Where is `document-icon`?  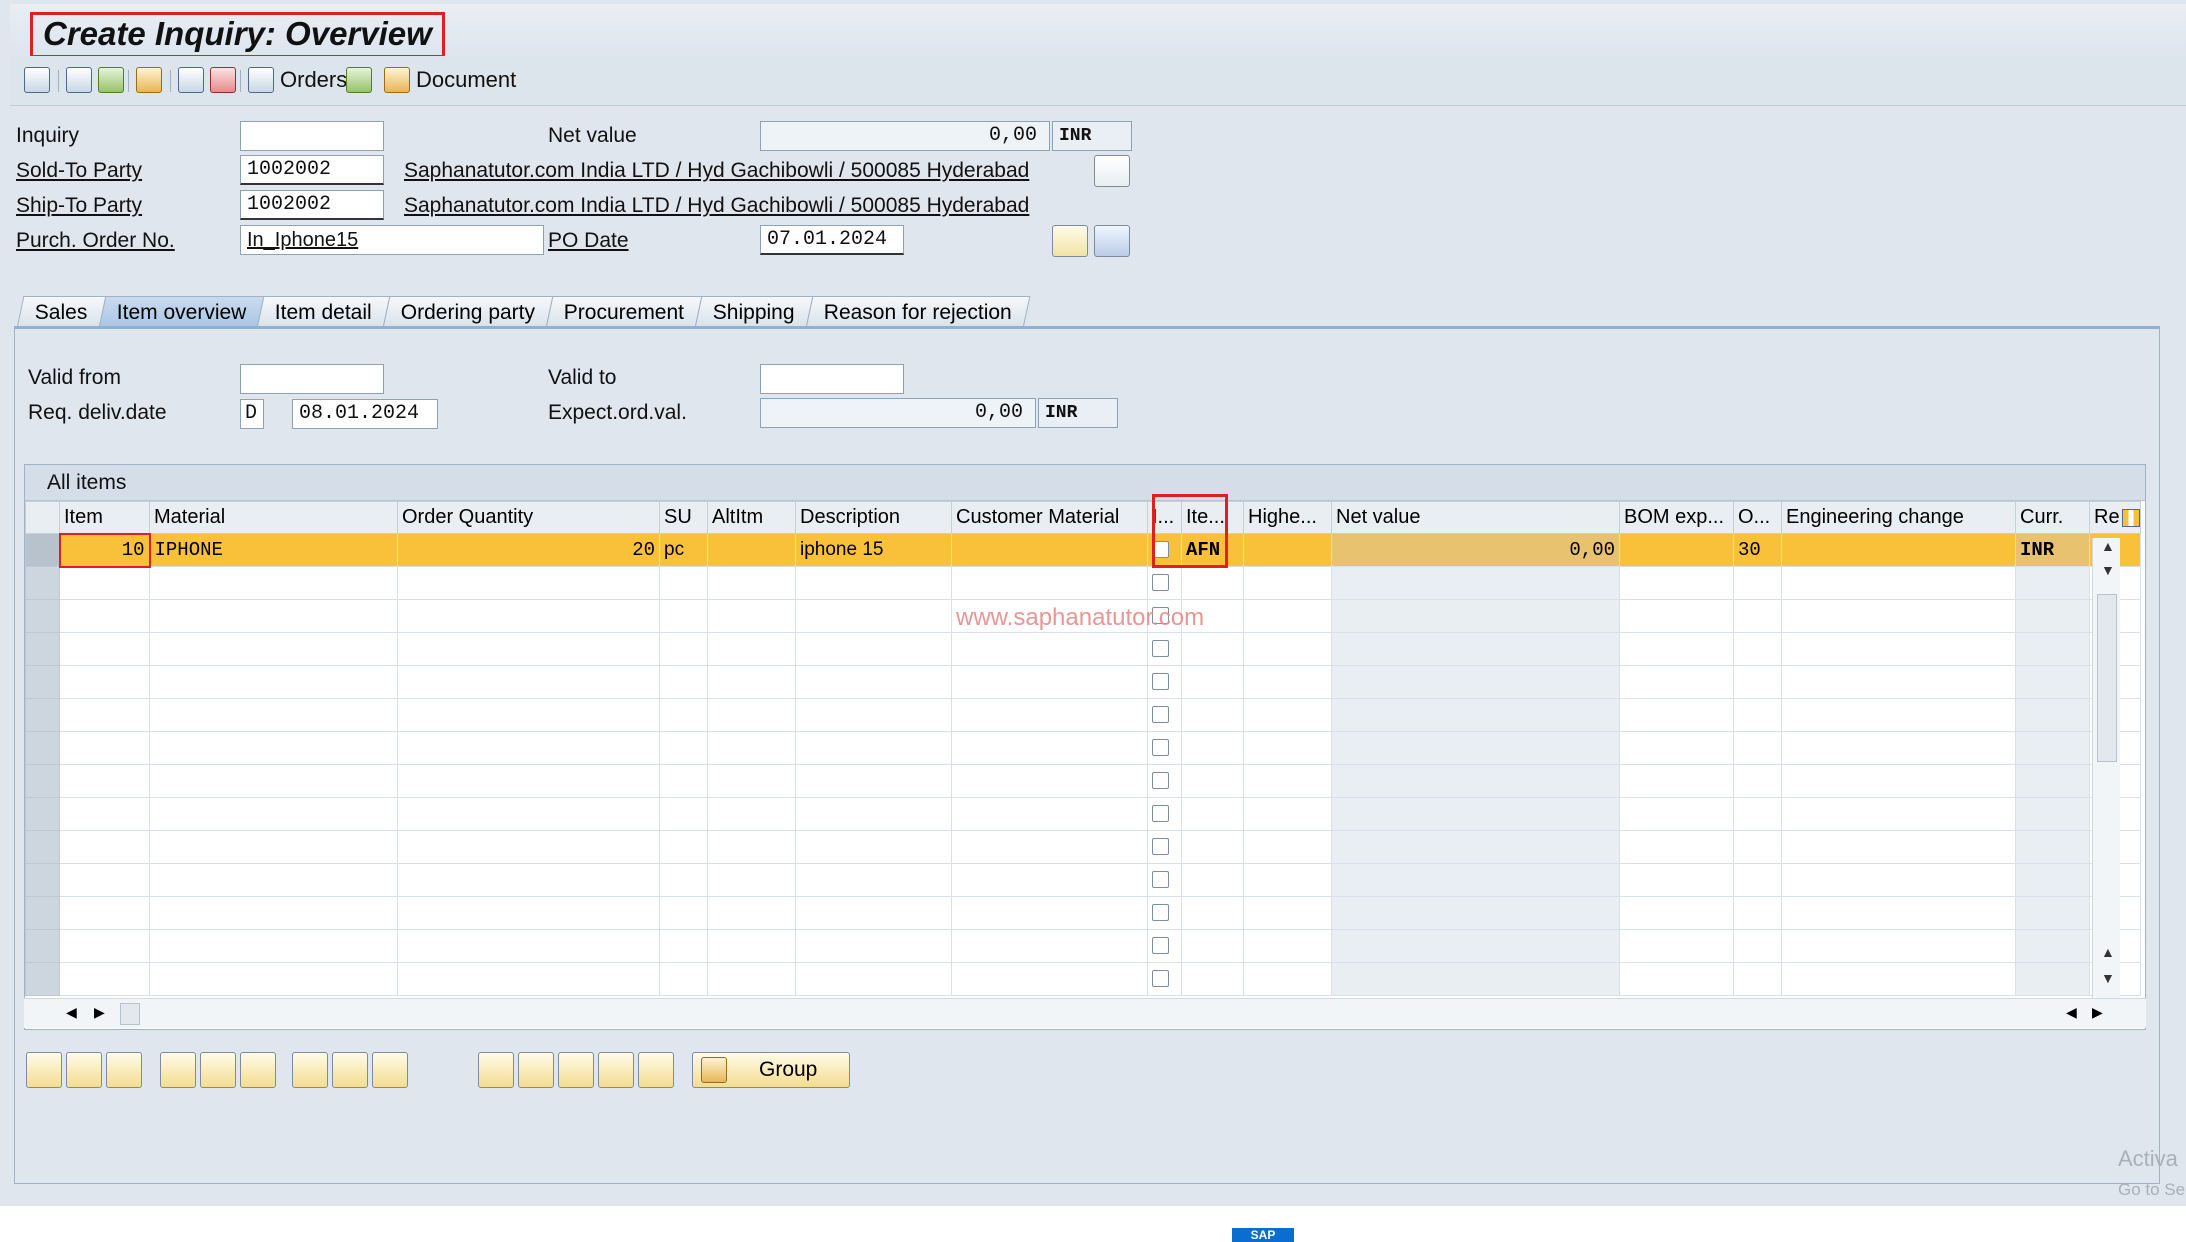
document-icon is located at coordinates (1112, 171).